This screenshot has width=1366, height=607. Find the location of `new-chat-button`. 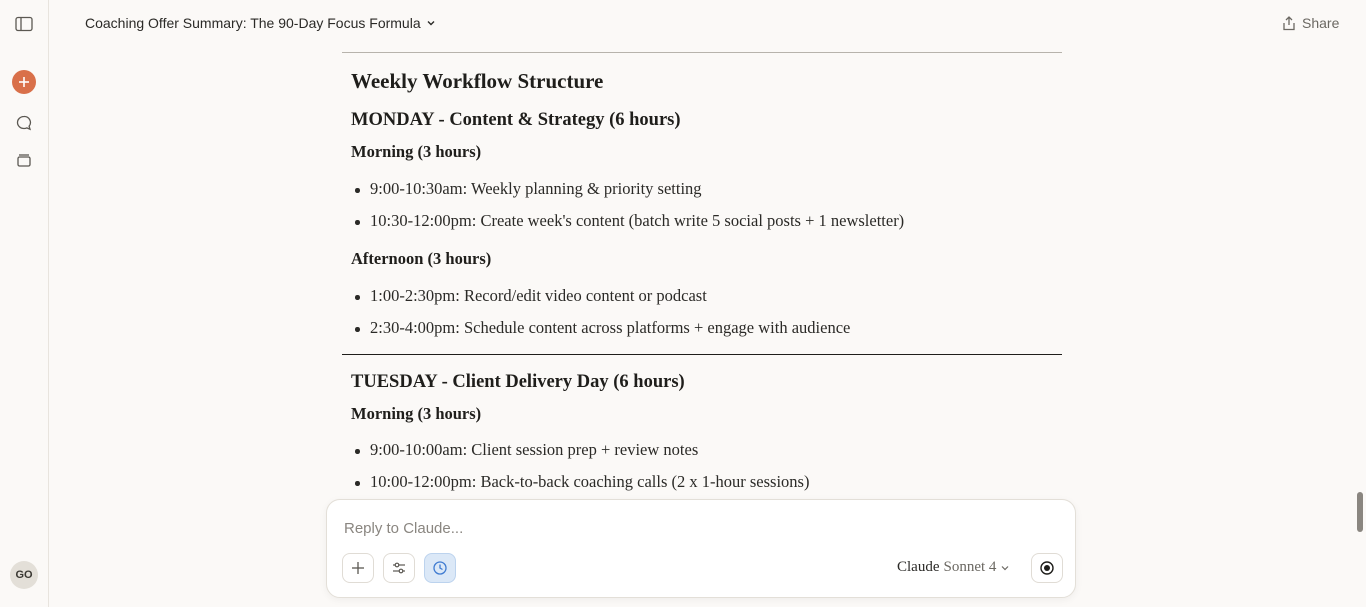

new-chat-button is located at coordinates (24, 82).